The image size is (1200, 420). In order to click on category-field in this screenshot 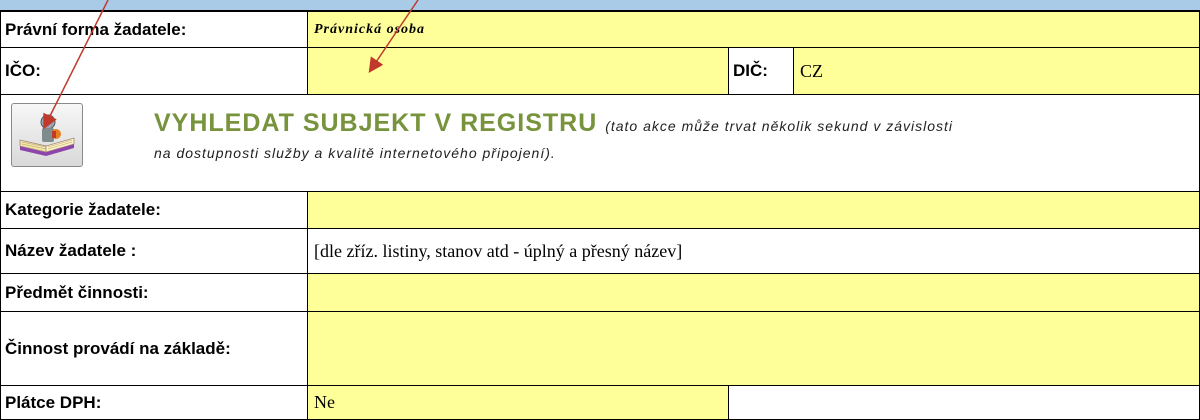, I will do `click(753, 210)`.